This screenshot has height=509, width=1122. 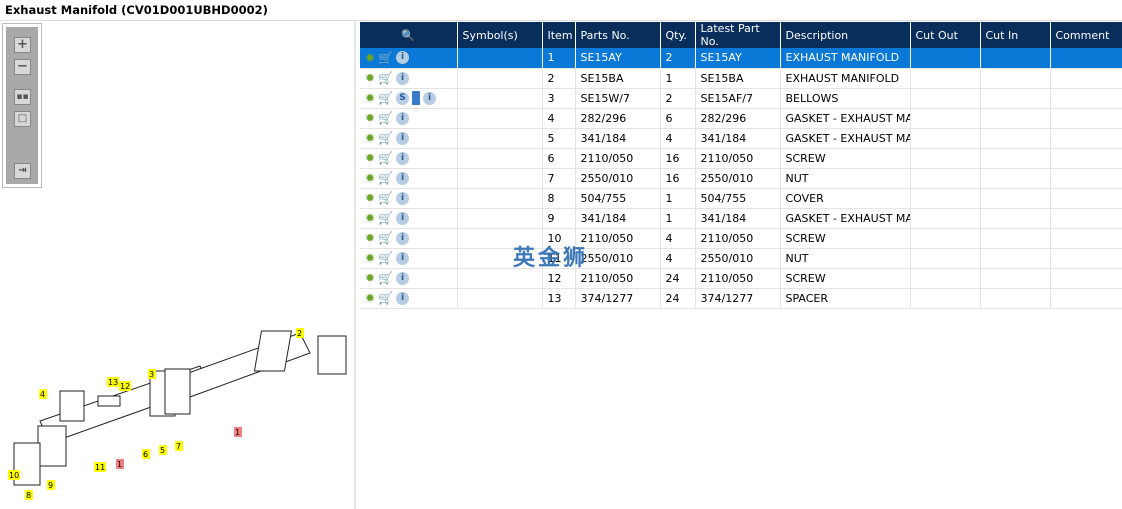 I want to click on callout-label: 12, so click(x=125, y=386).